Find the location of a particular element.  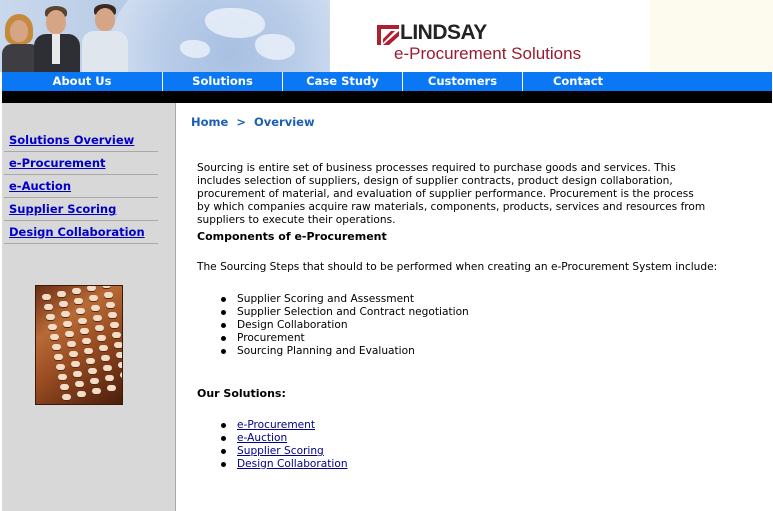

person-man-suit is located at coordinates (56, 36).